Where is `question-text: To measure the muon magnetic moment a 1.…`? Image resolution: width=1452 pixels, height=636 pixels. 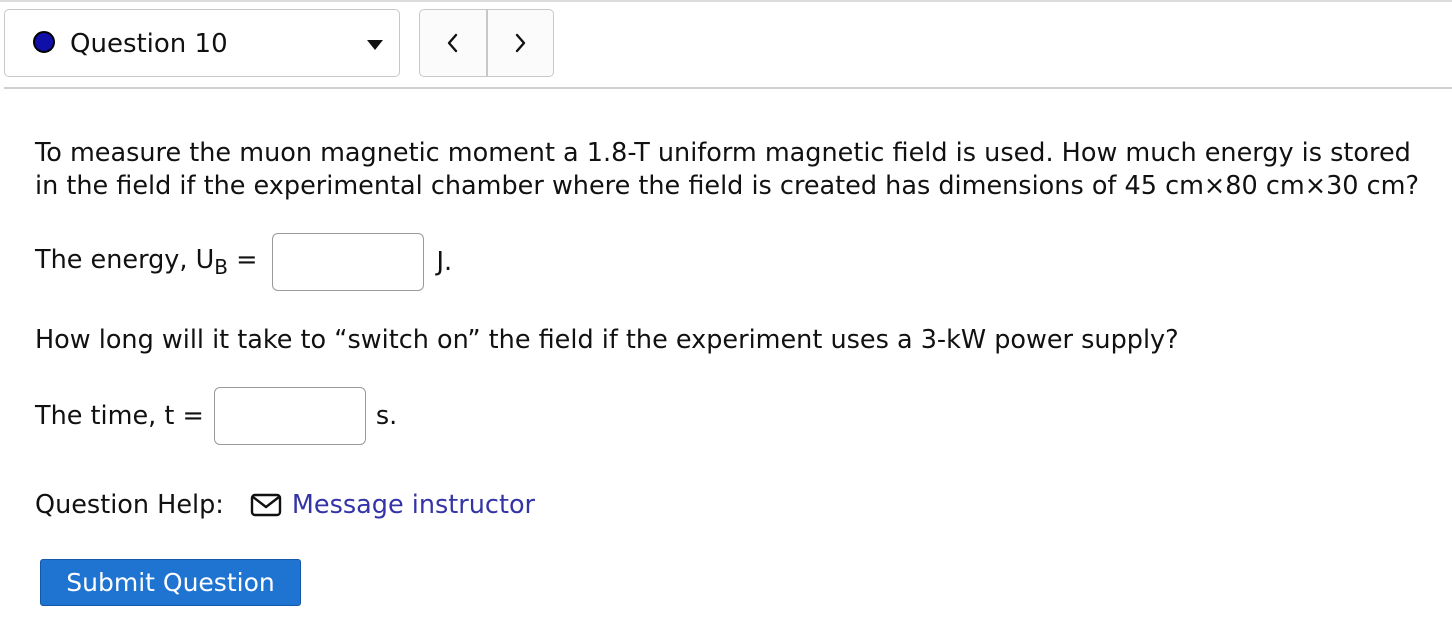
question-text: To measure the muon magnetic moment a 1.… is located at coordinates (727, 169).